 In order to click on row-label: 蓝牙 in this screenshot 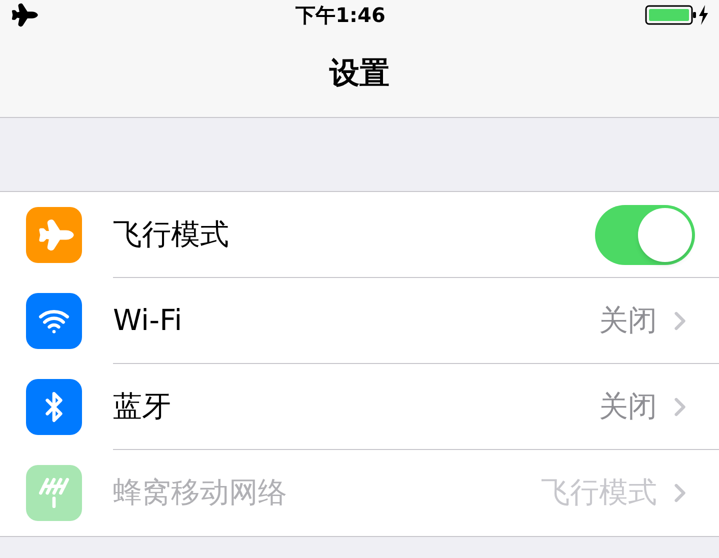, I will do `click(142, 406)`.